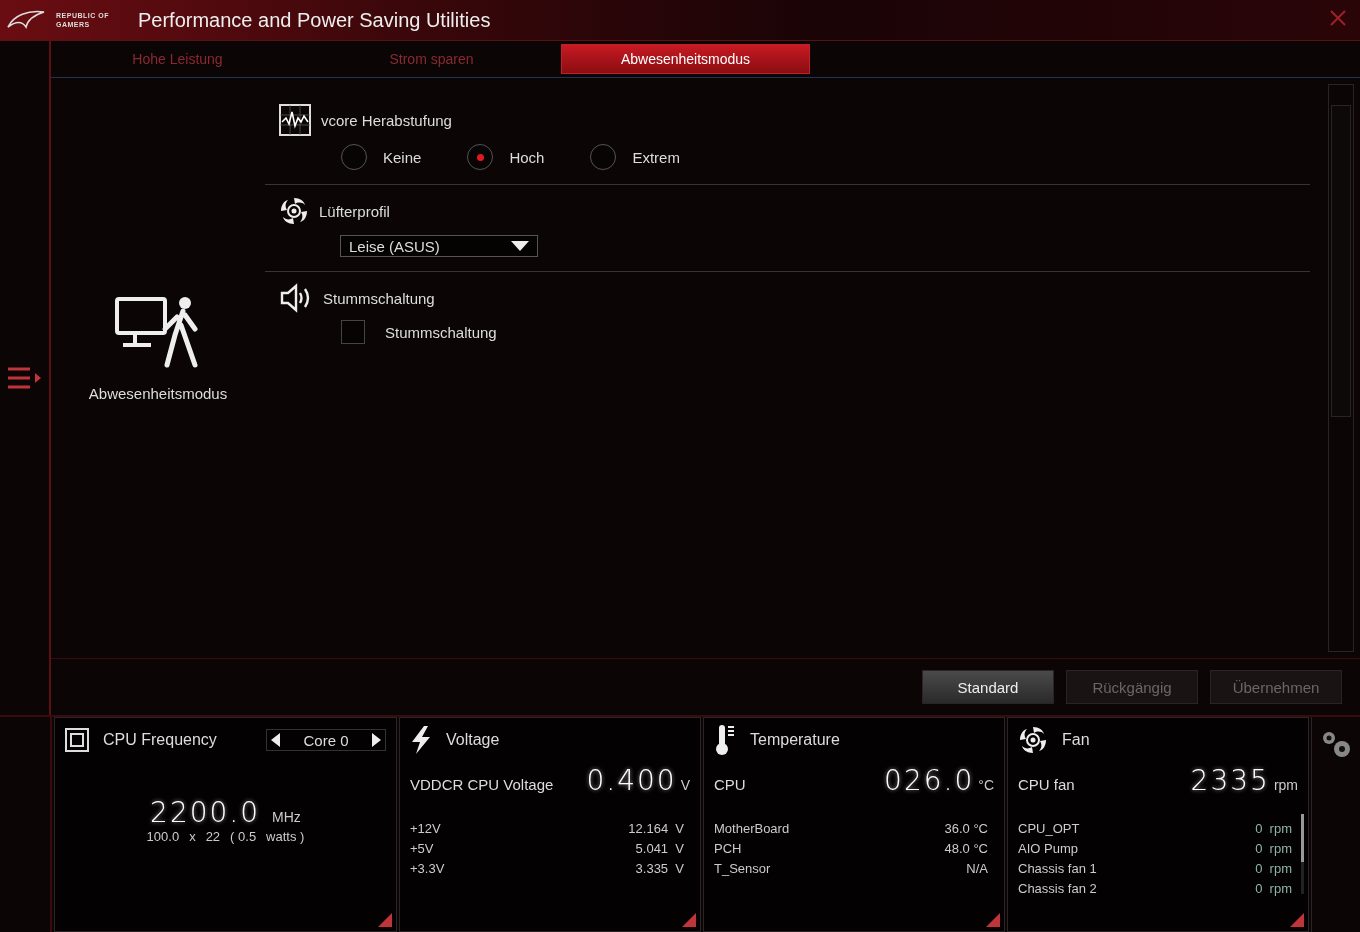  What do you see at coordinates (425, 828) in the screenshot?
I see `sensor-name: +12V` at bounding box center [425, 828].